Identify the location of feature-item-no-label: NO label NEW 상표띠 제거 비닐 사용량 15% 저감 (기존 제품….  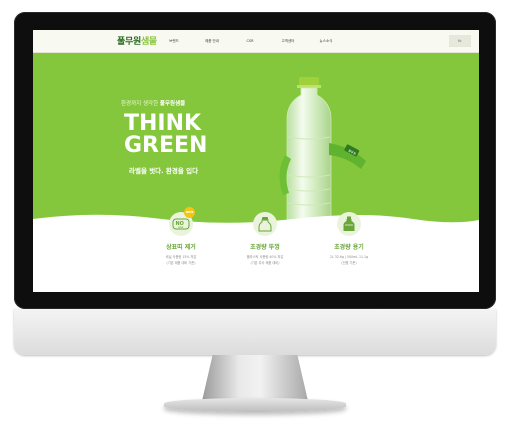
(181, 236).